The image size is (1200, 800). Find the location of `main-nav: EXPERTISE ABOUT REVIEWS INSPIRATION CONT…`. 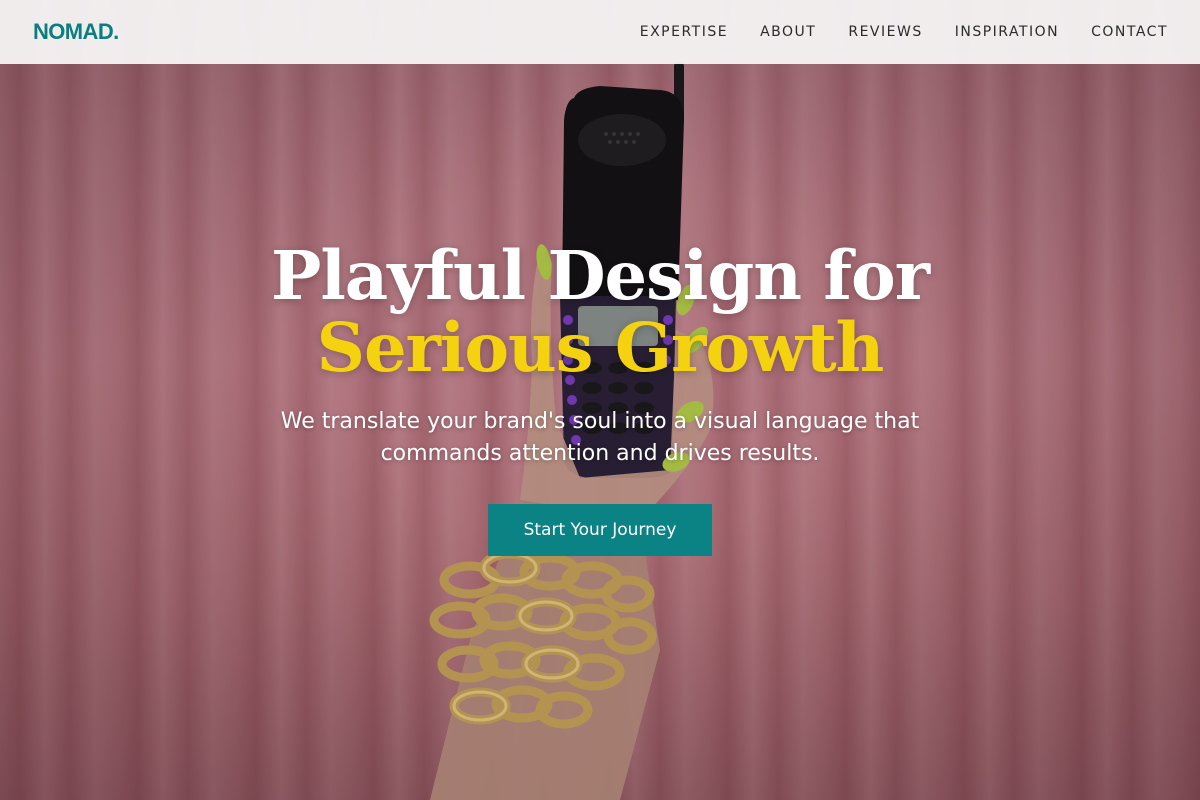

main-nav: EXPERTISE ABOUT REVIEWS INSPIRATION CONT… is located at coordinates (888, 32).